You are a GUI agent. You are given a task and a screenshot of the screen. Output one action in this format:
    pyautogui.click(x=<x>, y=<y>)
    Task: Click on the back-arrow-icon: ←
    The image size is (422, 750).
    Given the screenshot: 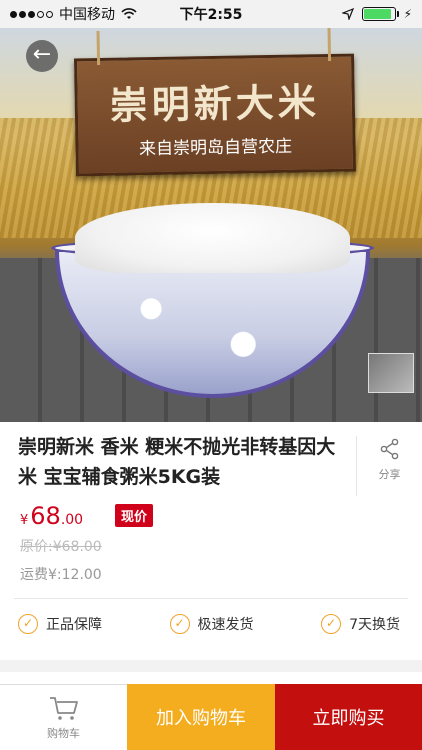 What is the action you would take?
    pyautogui.click(x=42, y=54)
    